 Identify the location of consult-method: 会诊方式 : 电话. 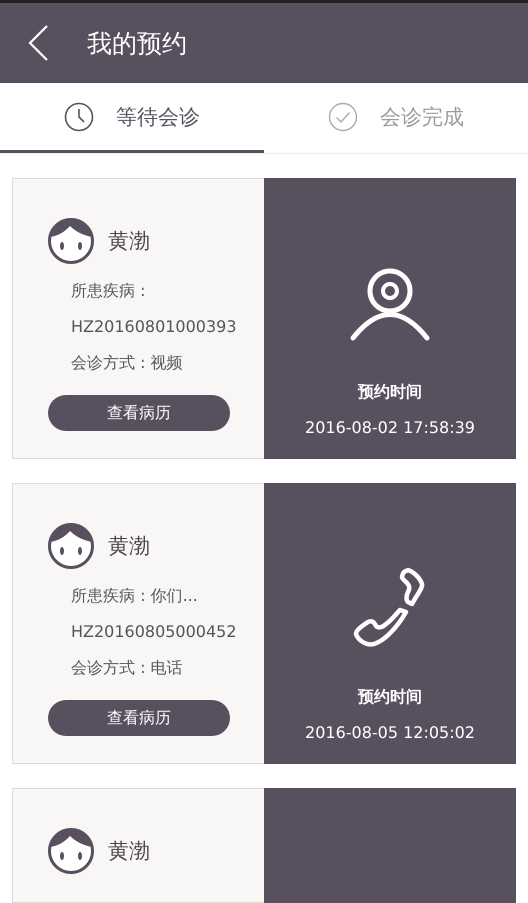
(127, 667).